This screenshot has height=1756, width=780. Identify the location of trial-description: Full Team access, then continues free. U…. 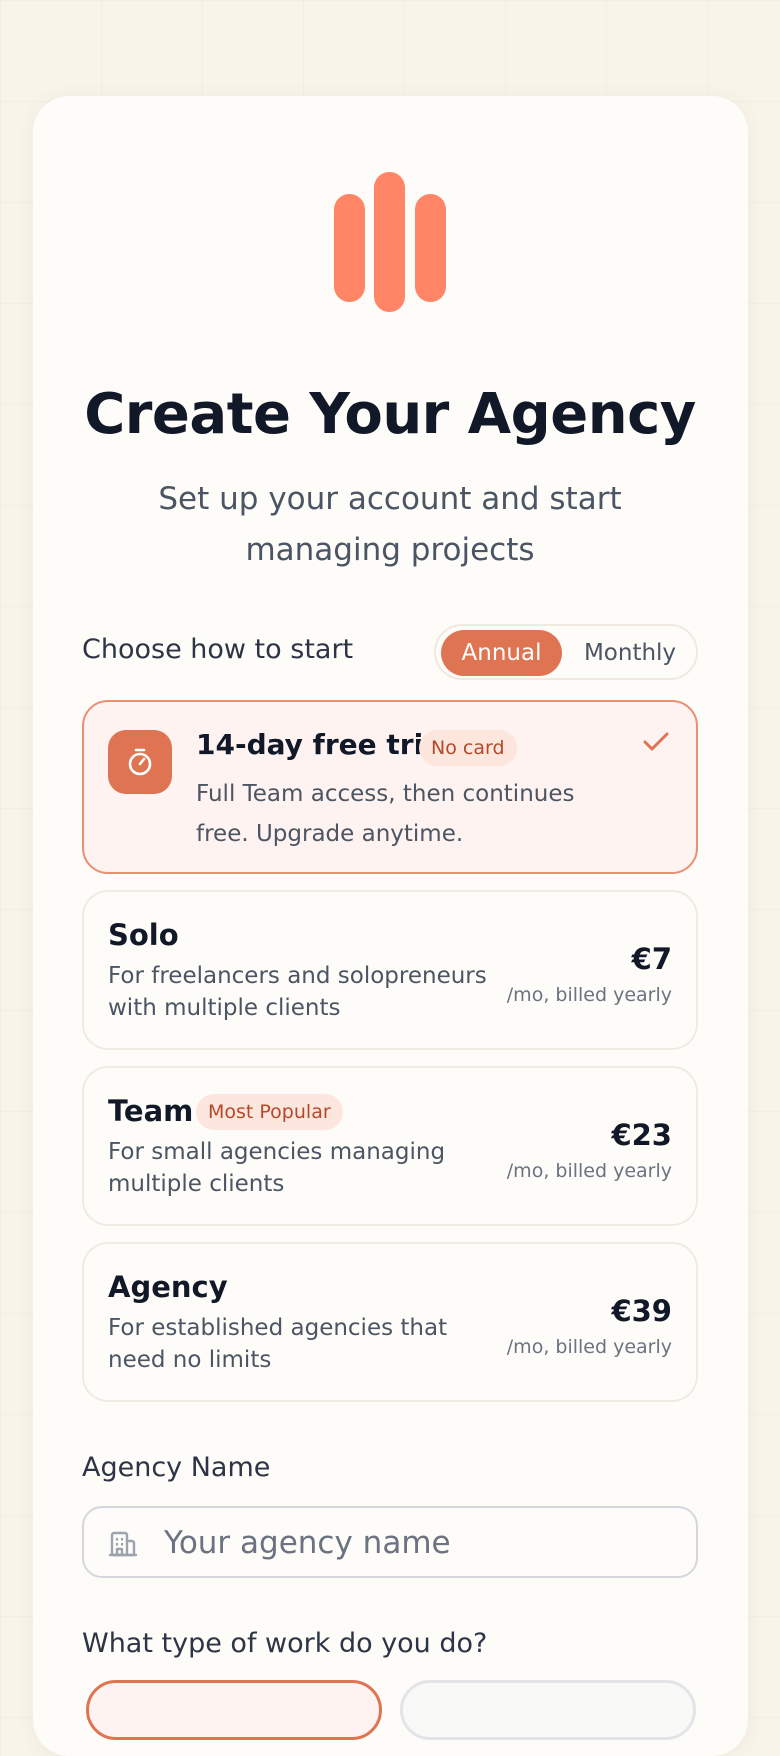
(385, 814).